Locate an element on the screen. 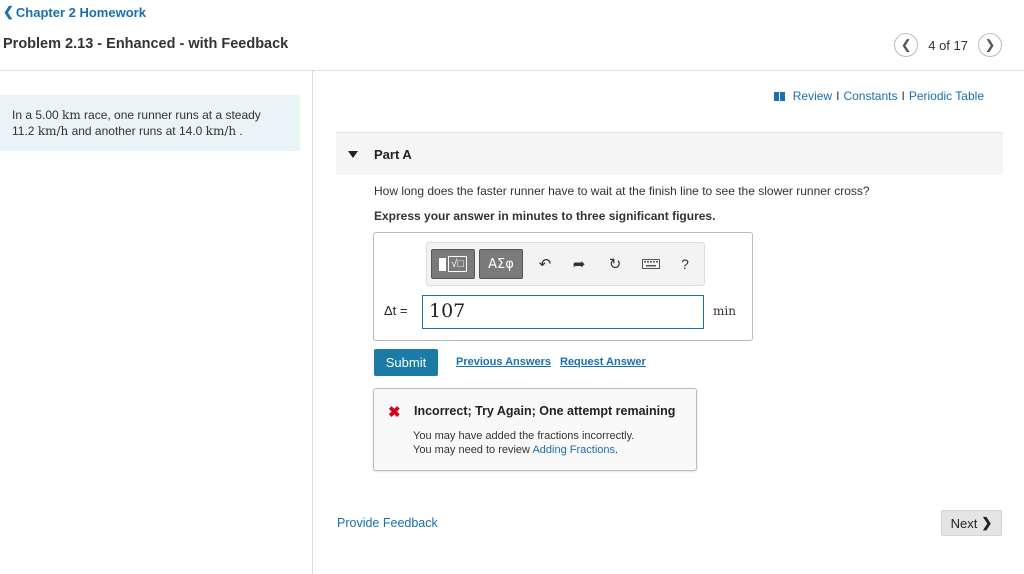  constants-link: Constants is located at coordinates (870, 96).